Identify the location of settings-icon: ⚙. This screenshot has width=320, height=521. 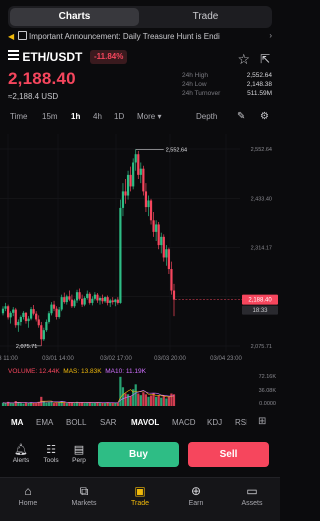
(264, 116).